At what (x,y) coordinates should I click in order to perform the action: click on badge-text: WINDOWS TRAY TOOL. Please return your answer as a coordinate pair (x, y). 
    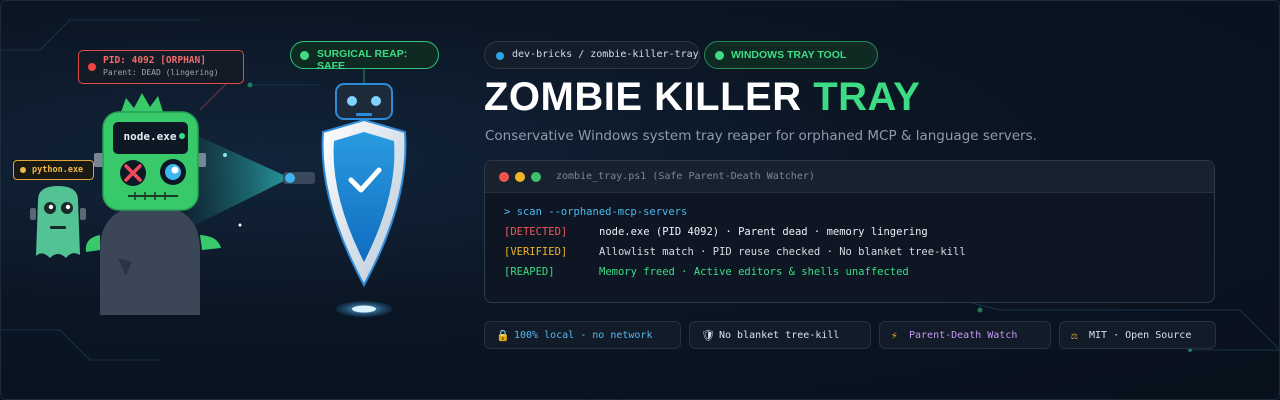
    Looking at the image, I should click on (789, 55).